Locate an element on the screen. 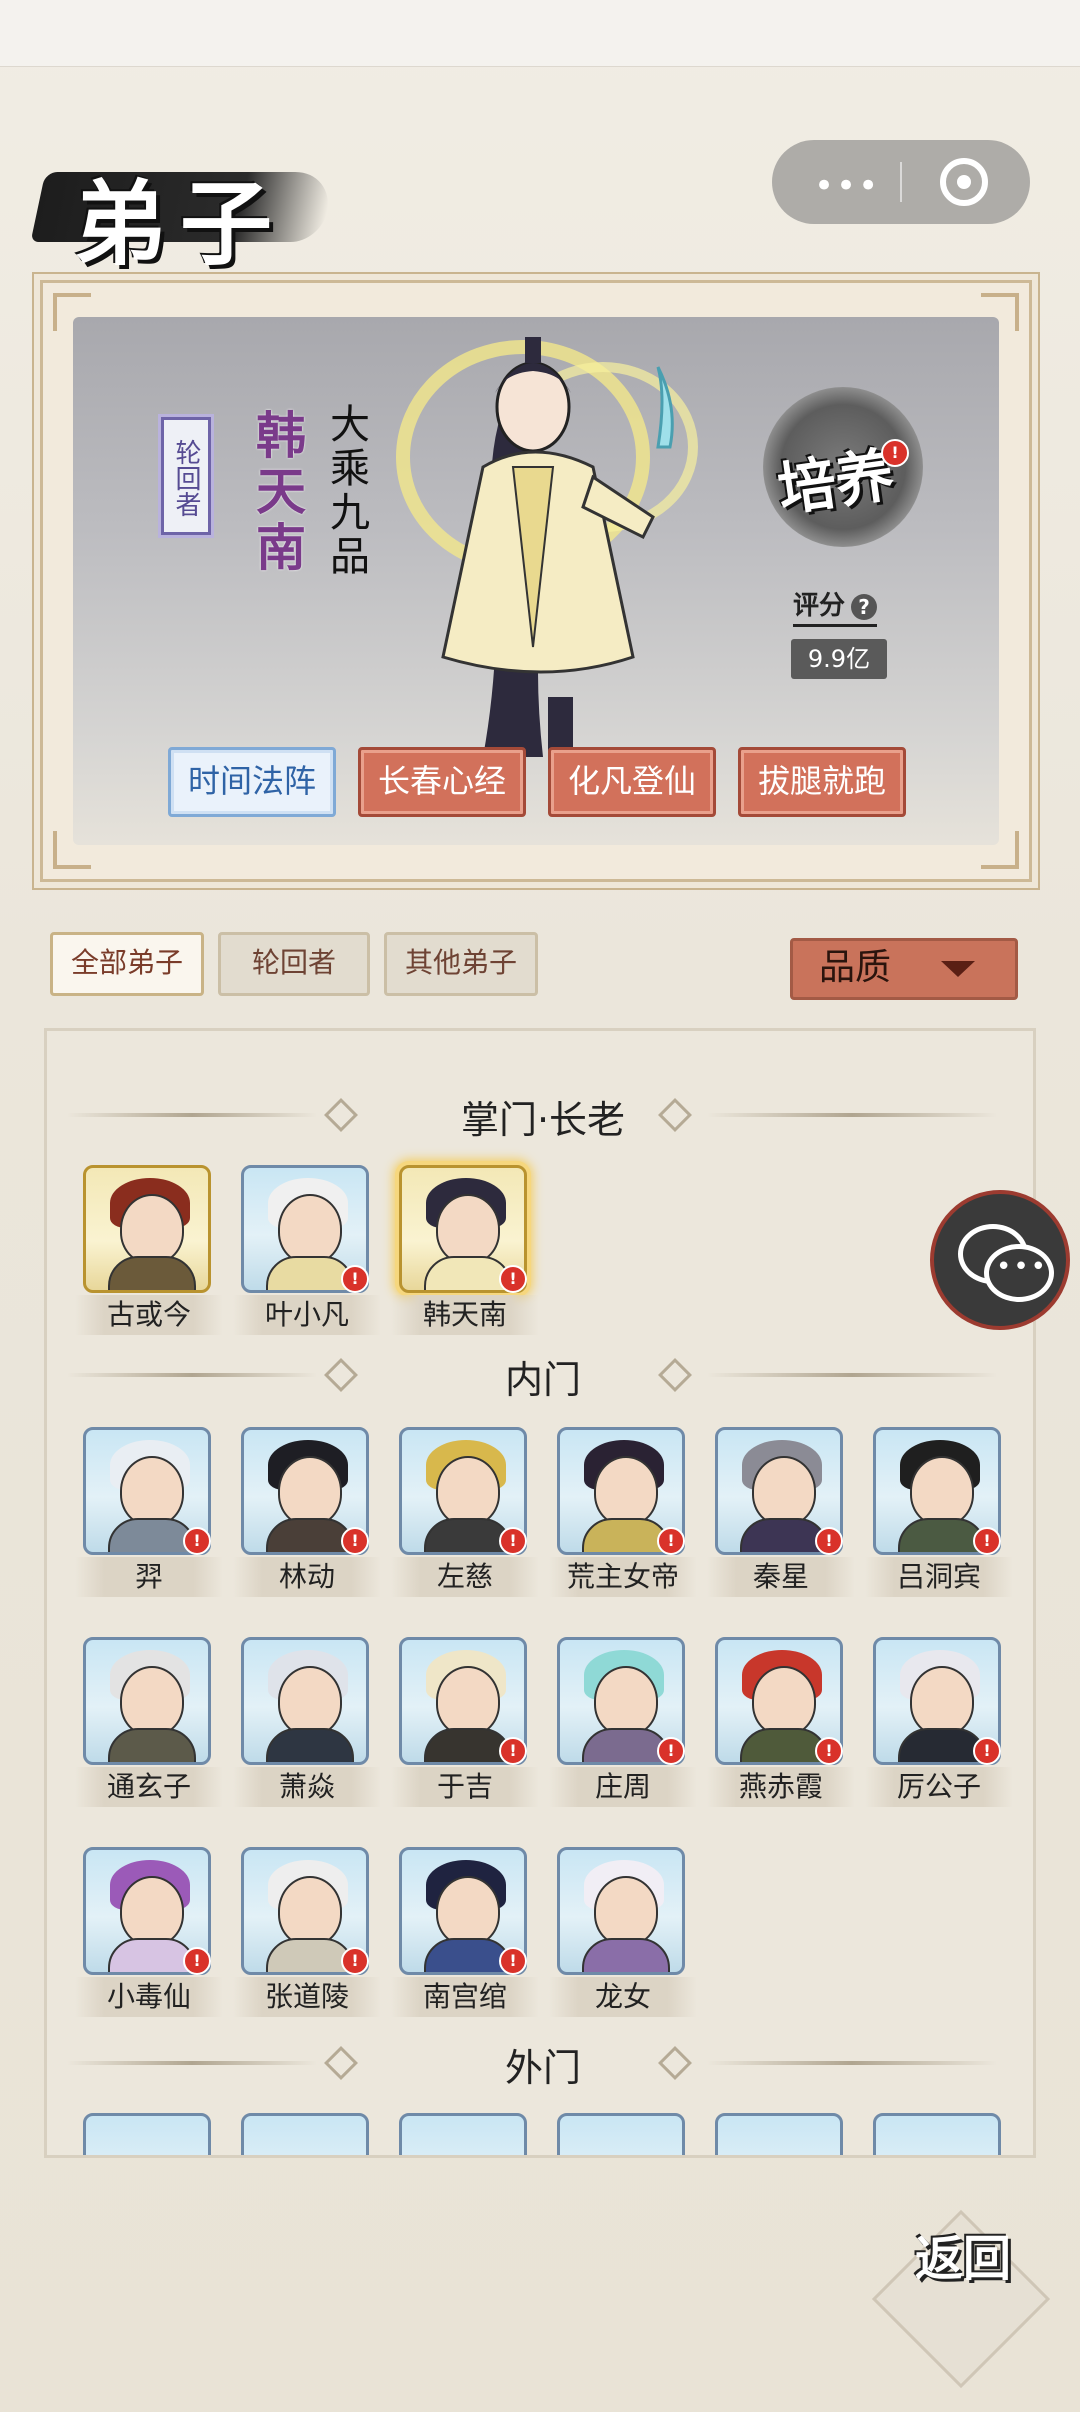  disciple-name: 古或今 is located at coordinates (149, 1315).